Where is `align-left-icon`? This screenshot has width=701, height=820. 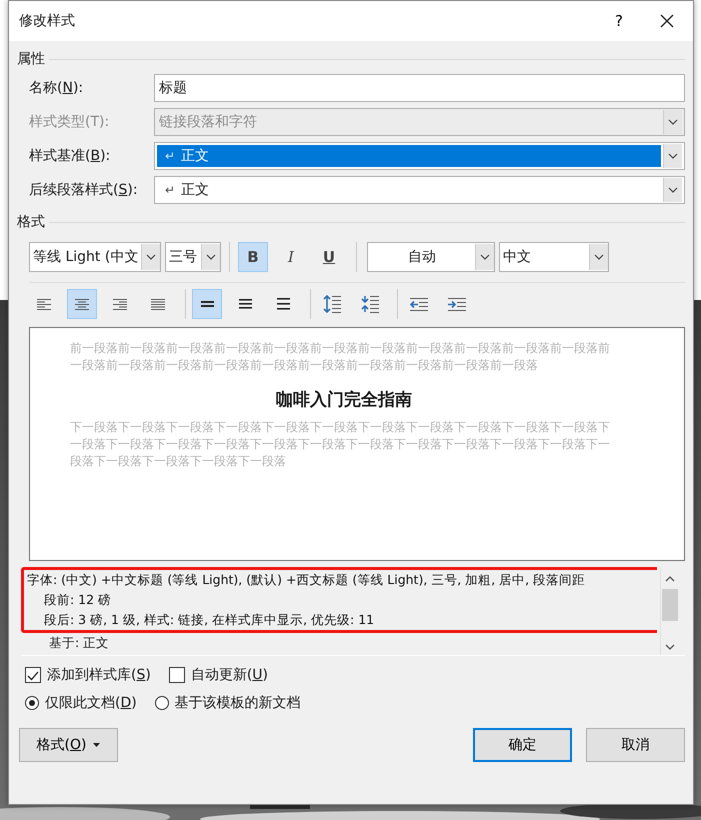 align-left-icon is located at coordinates (44, 304).